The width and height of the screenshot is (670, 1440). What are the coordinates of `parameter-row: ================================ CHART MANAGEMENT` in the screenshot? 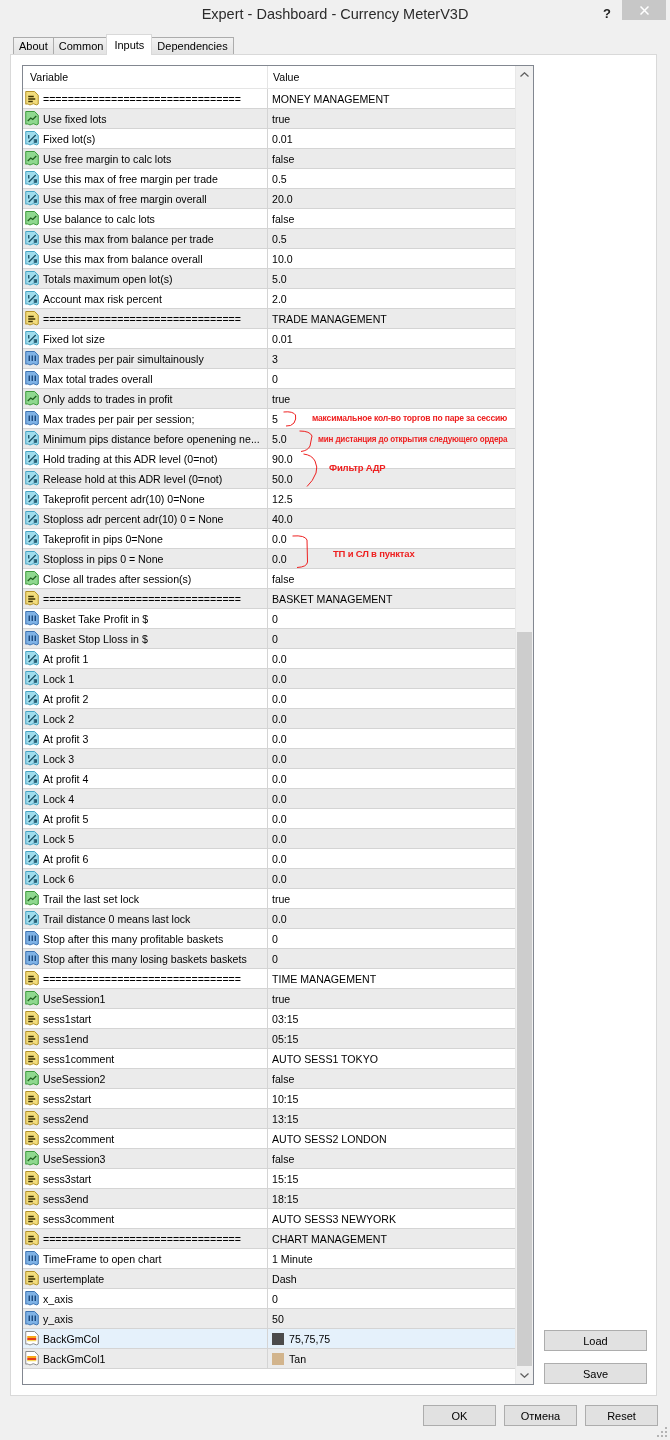 It's located at (269, 1239).